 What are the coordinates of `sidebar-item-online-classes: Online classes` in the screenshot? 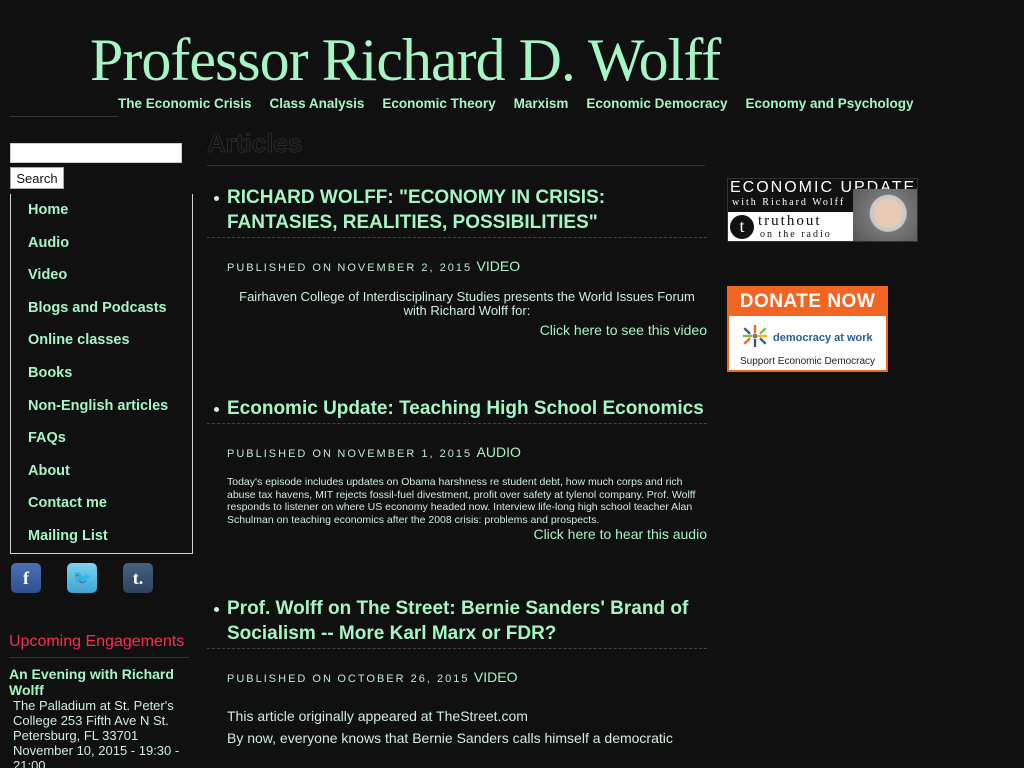 It's located at (101, 347).